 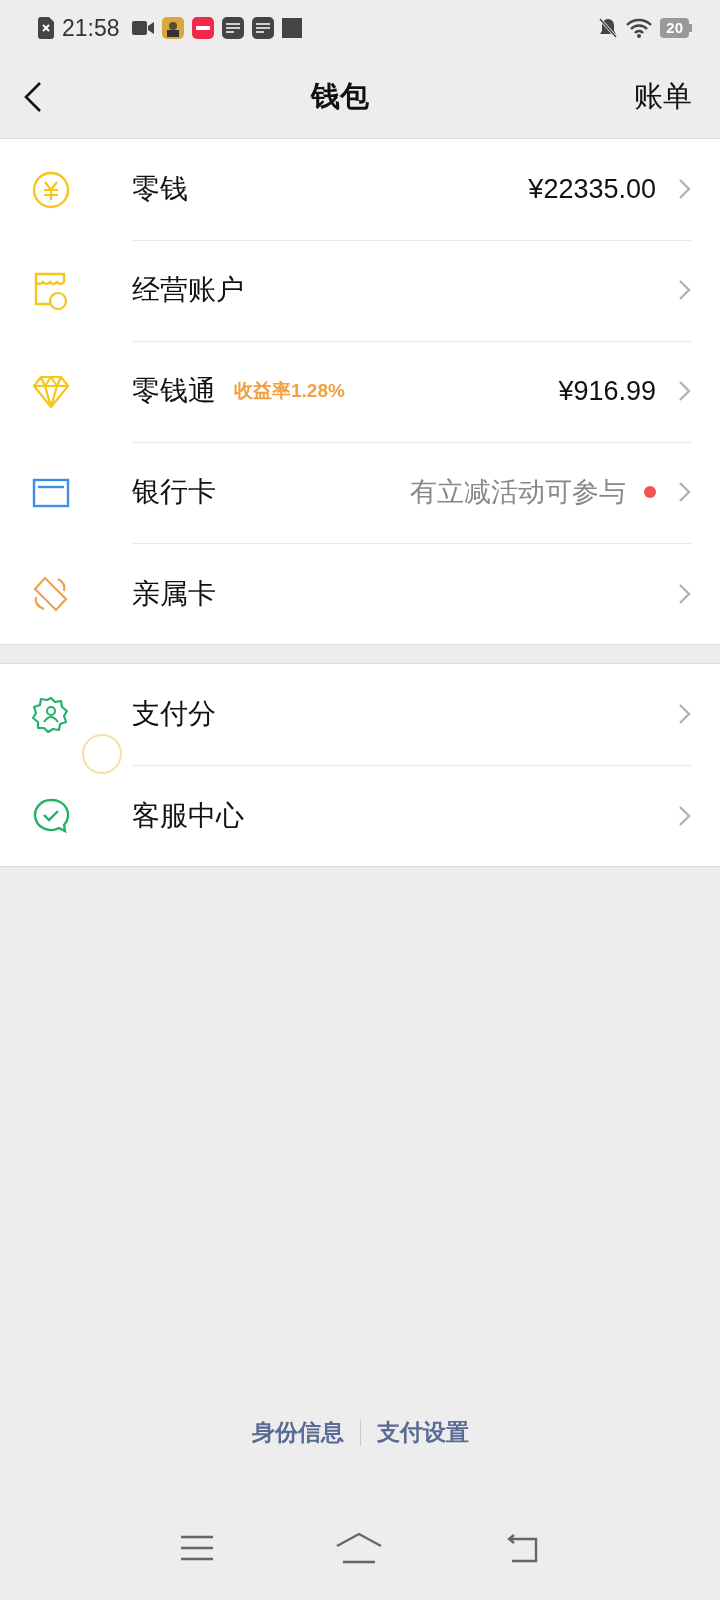 What do you see at coordinates (340, 96) in the screenshot?
I see `page-title: 钱包` at bounding box center [340, 96].